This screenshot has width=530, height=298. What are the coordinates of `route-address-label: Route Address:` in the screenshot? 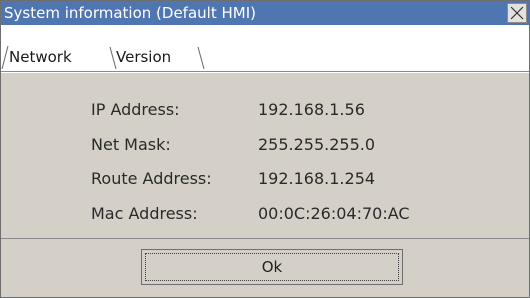 It's located at (151, 178).